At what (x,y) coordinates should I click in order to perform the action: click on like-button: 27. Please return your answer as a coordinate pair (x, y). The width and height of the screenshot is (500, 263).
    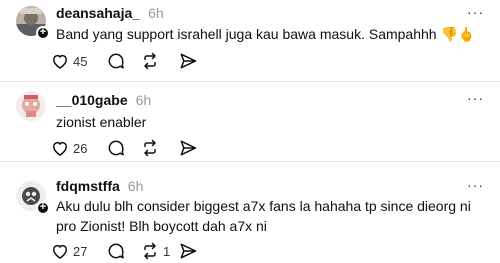
    Looking at the image, I should click on (78, 251).